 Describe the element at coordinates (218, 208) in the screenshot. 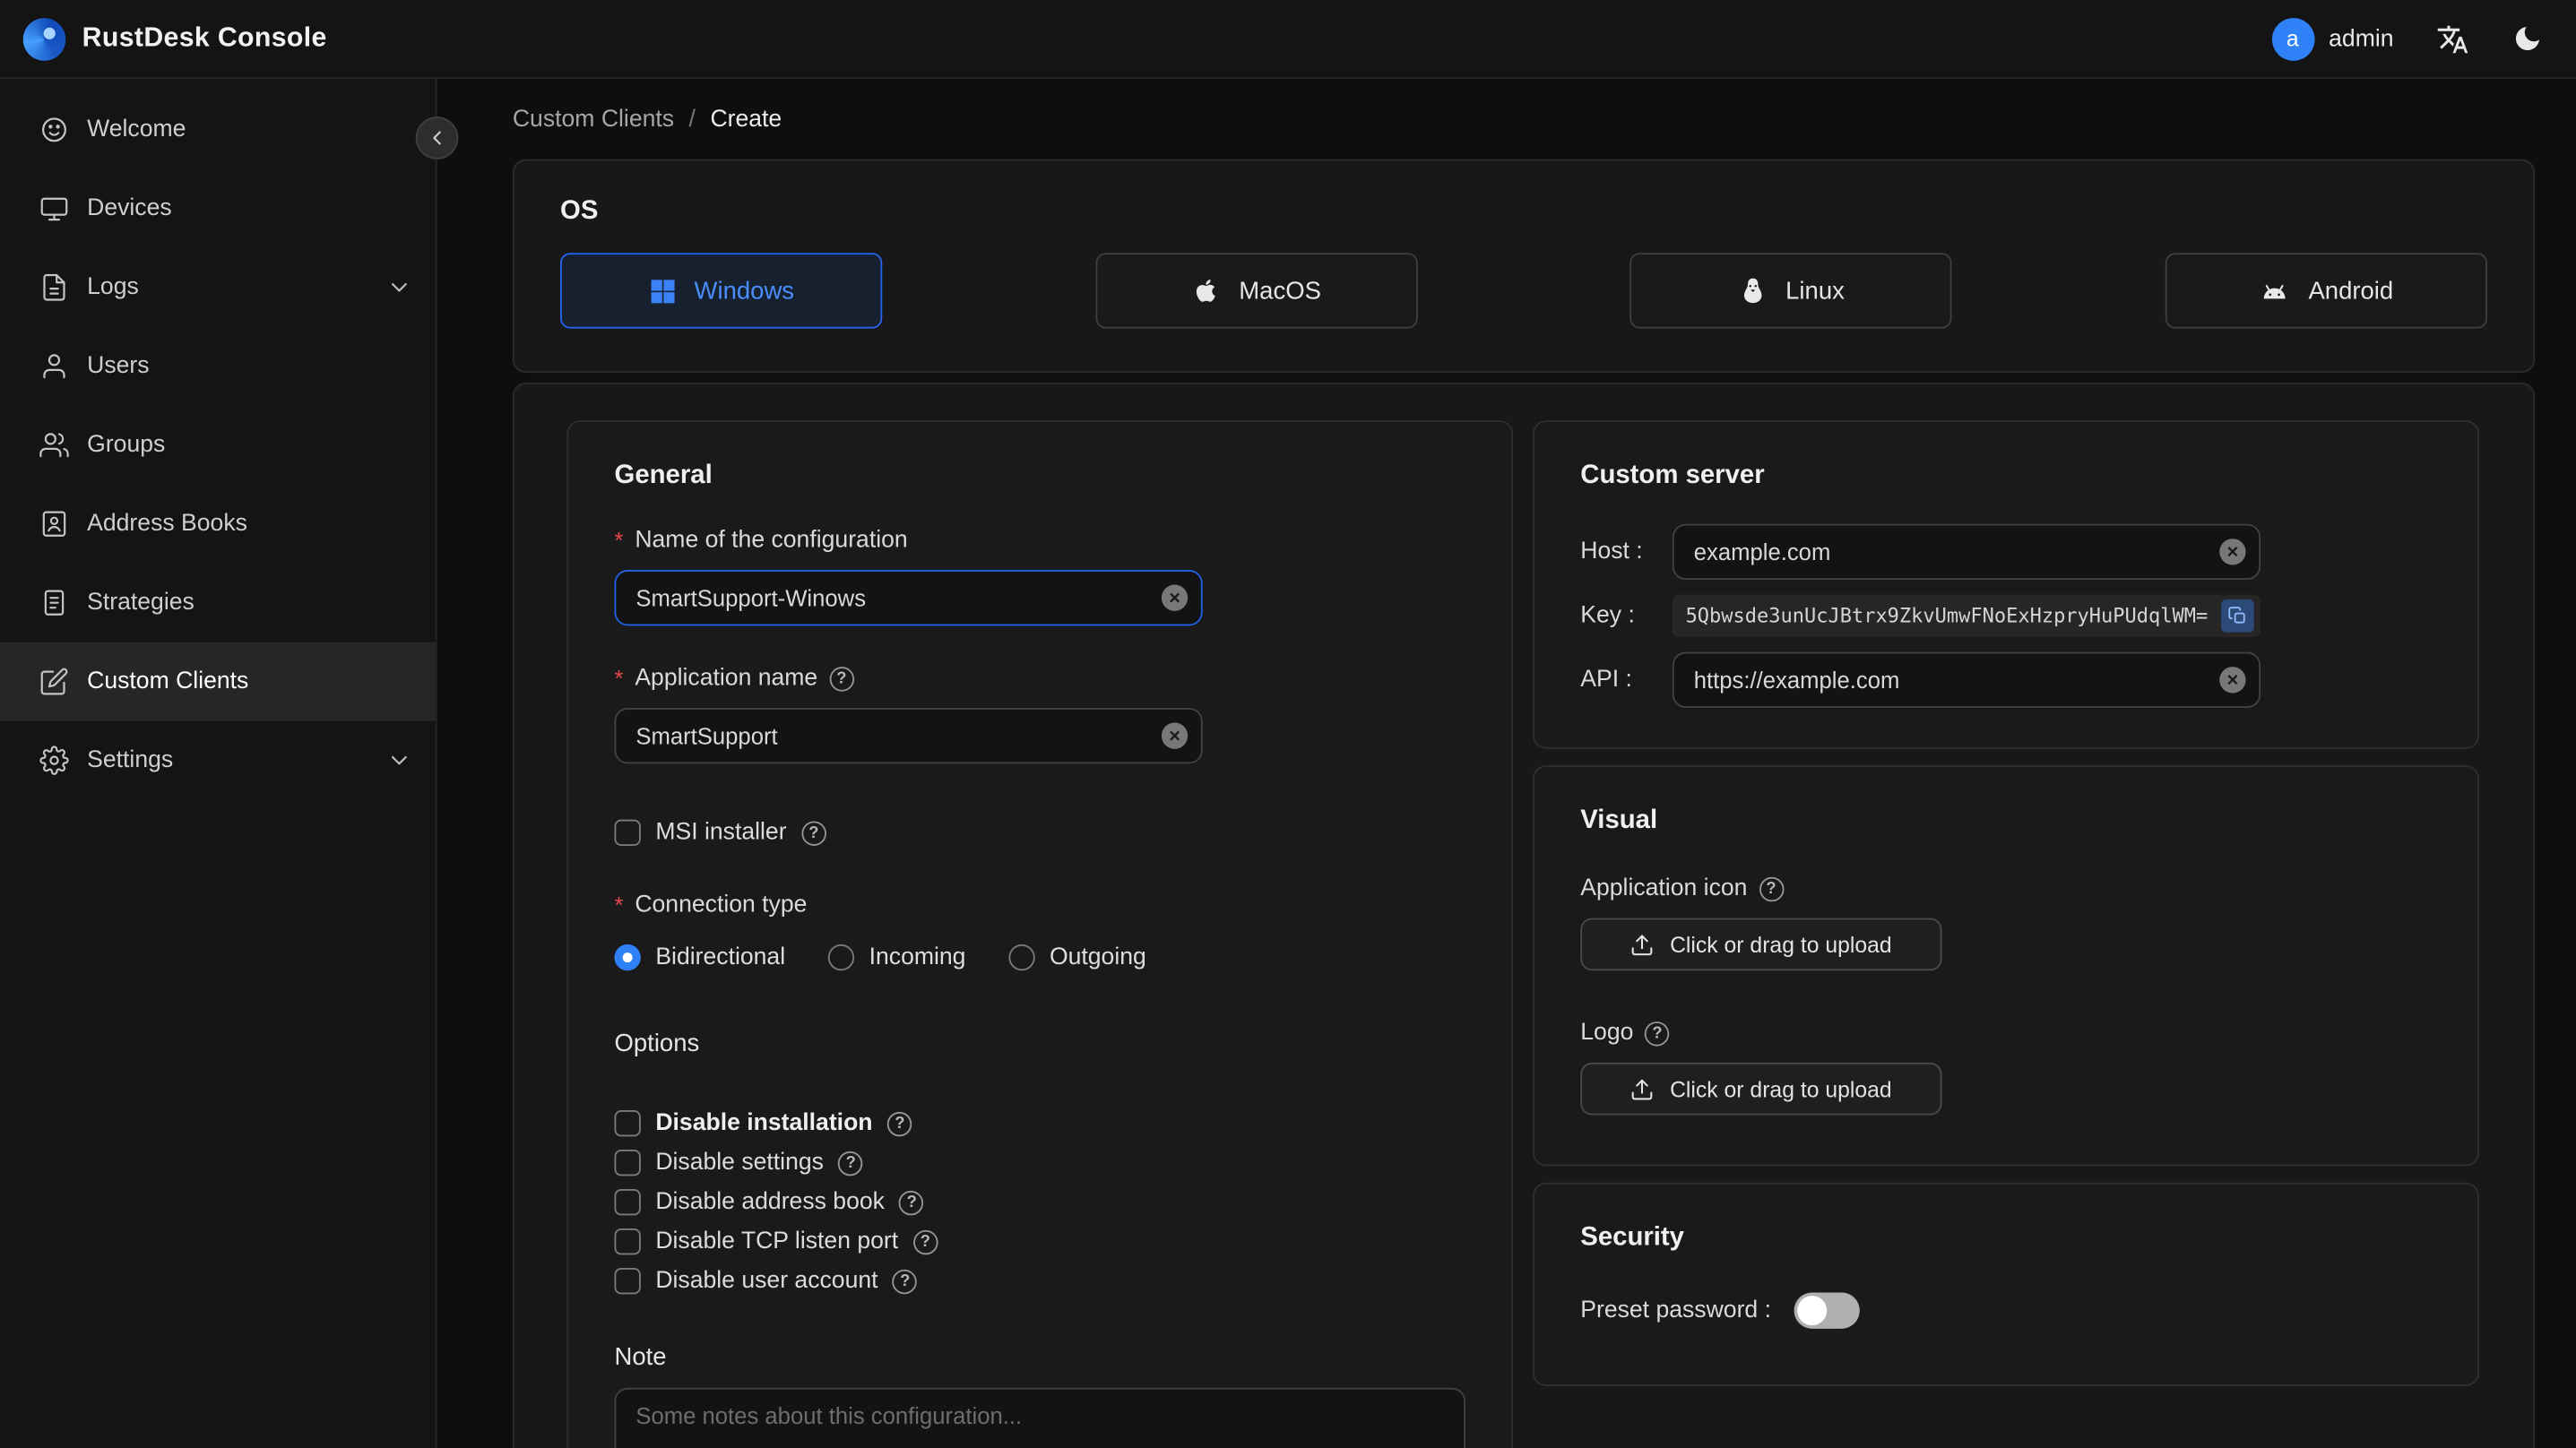

I see `sidebar-item-devices: Devices` at that location.